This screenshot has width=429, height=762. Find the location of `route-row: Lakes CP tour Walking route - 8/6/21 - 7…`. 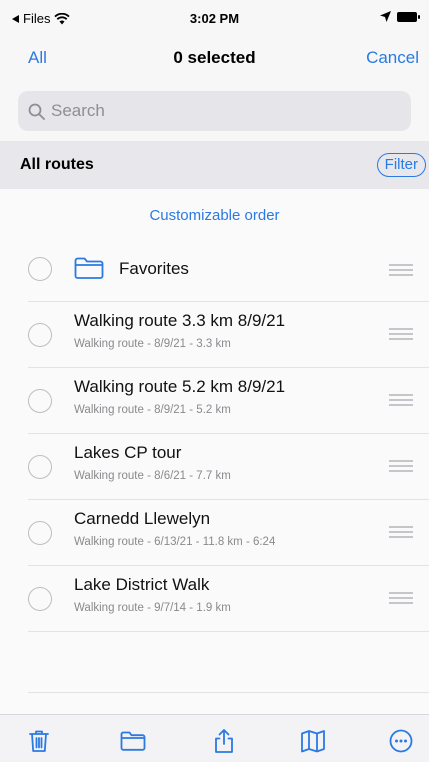

route-row: Lakes CP tour Walking route - 8/6/21 - 7… is located at coordinates (214, 467).